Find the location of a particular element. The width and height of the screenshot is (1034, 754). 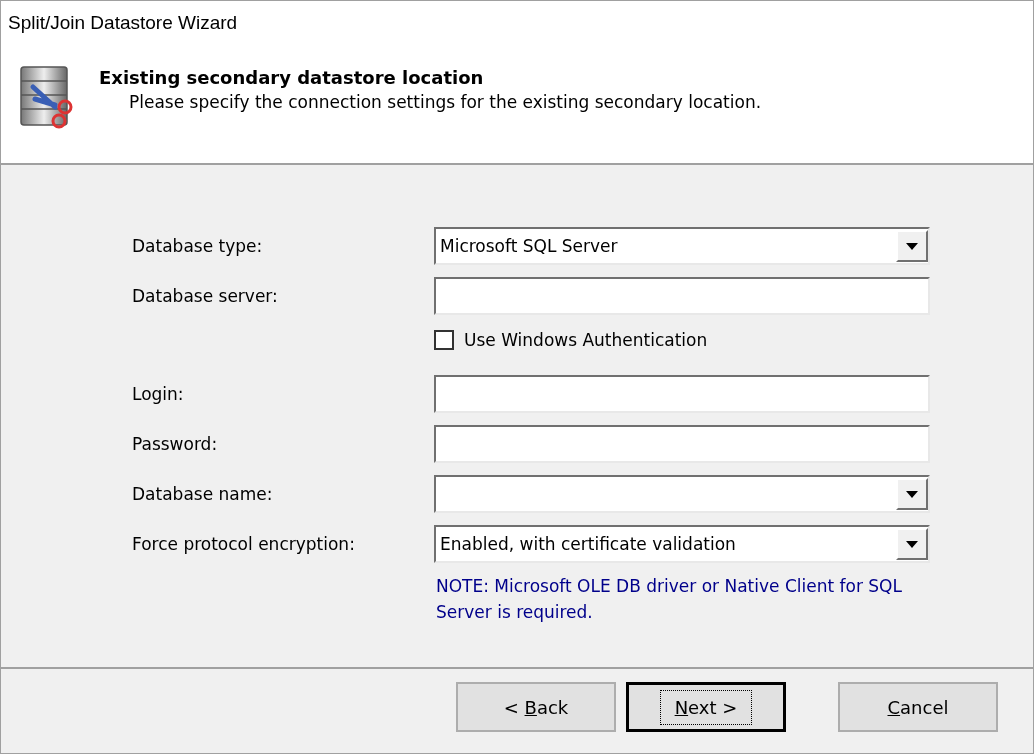

checkbox-label: Use Windows Authentication is located at coordinates (586, 340).